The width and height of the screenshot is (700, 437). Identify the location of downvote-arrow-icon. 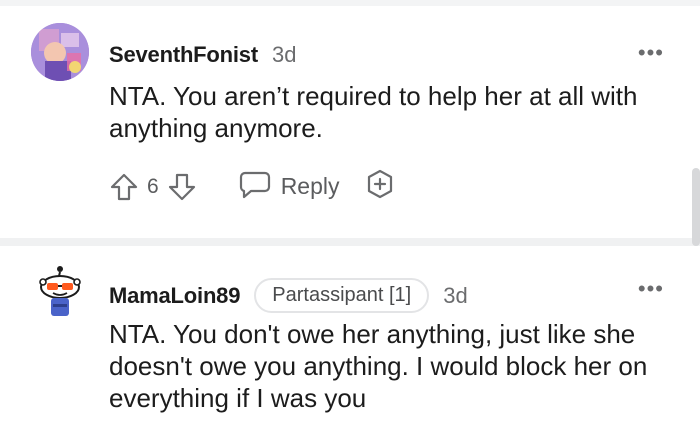
(182, 187).